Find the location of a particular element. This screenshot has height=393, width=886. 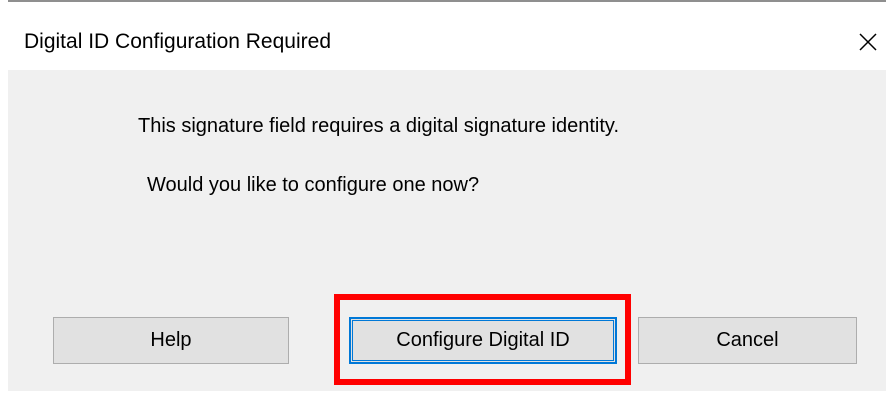

cancel-button: Cancel is located at coordinates (747, 340).